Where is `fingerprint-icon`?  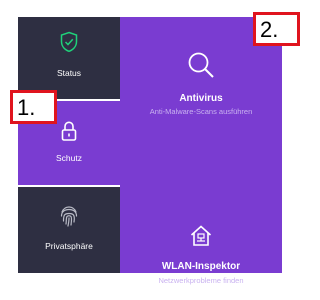 fingerprint-icon is located at coordinates (69, 216).